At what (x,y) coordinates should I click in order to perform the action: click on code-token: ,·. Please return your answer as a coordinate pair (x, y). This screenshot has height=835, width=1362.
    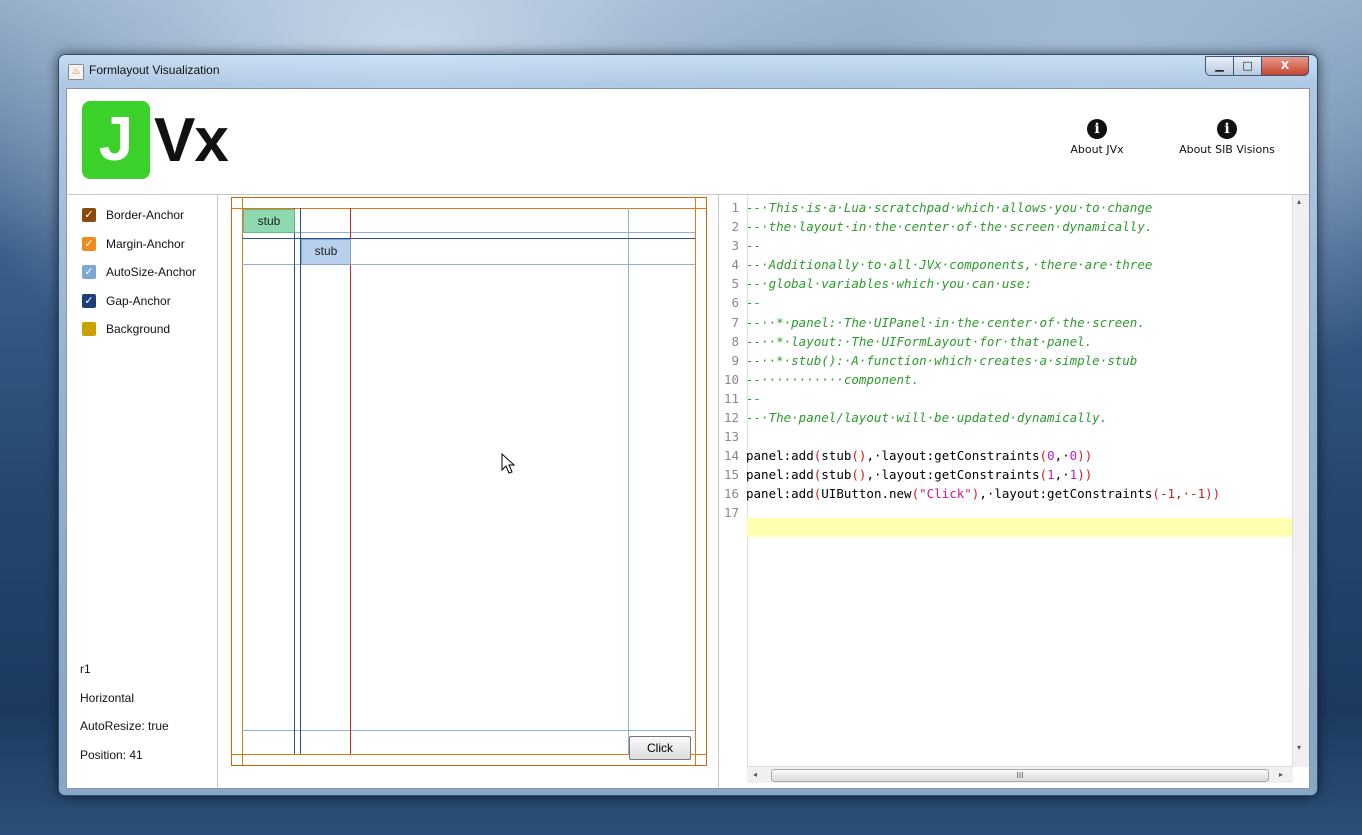
    Looking at the image, I should click on (1062, 474).